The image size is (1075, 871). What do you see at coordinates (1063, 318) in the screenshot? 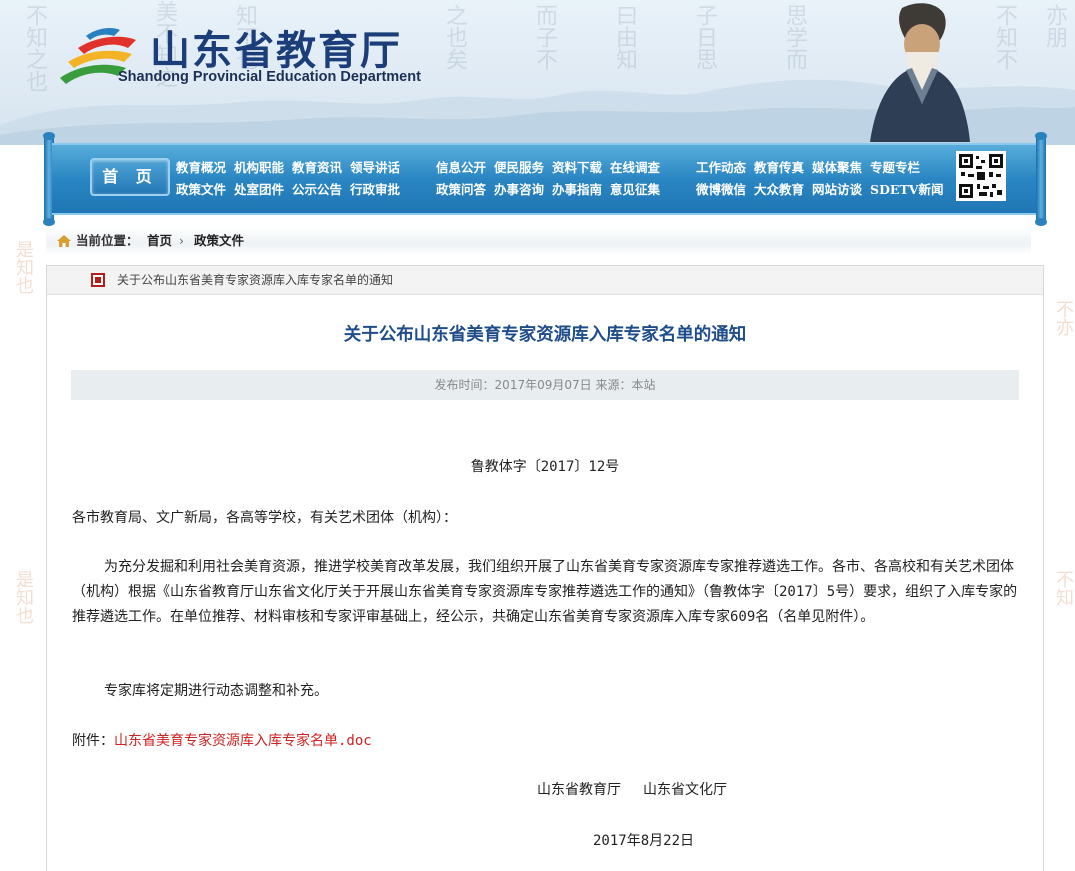
I see `decorative-calligraphy: 不亦` at bounding box center [1063, 318].